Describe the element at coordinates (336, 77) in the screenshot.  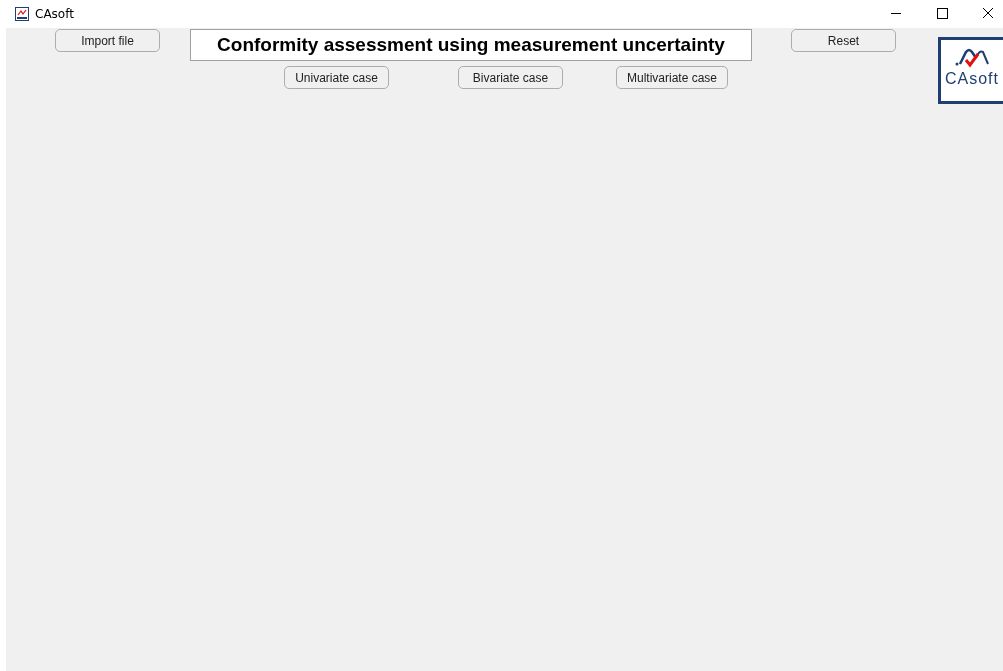
I see `case-button: Univariate case` at that location.